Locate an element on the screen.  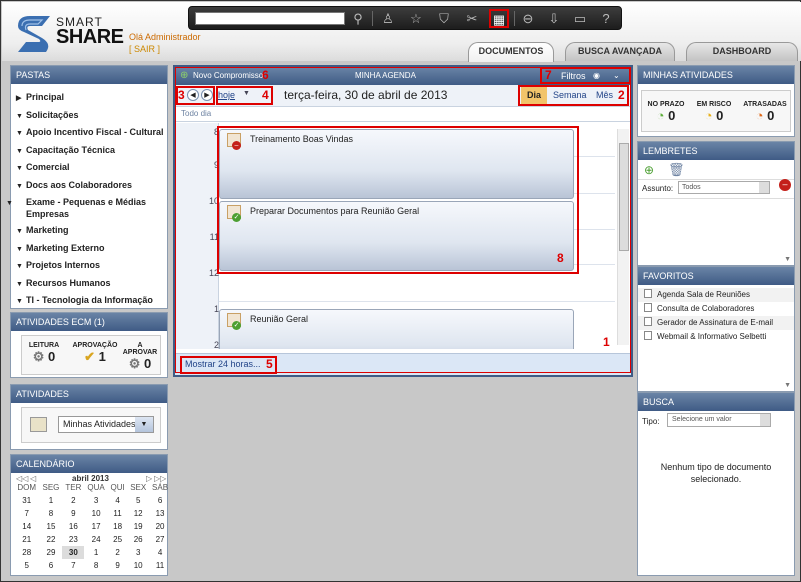
printer-icon: ⊖ is located at coordinates (528, 18).